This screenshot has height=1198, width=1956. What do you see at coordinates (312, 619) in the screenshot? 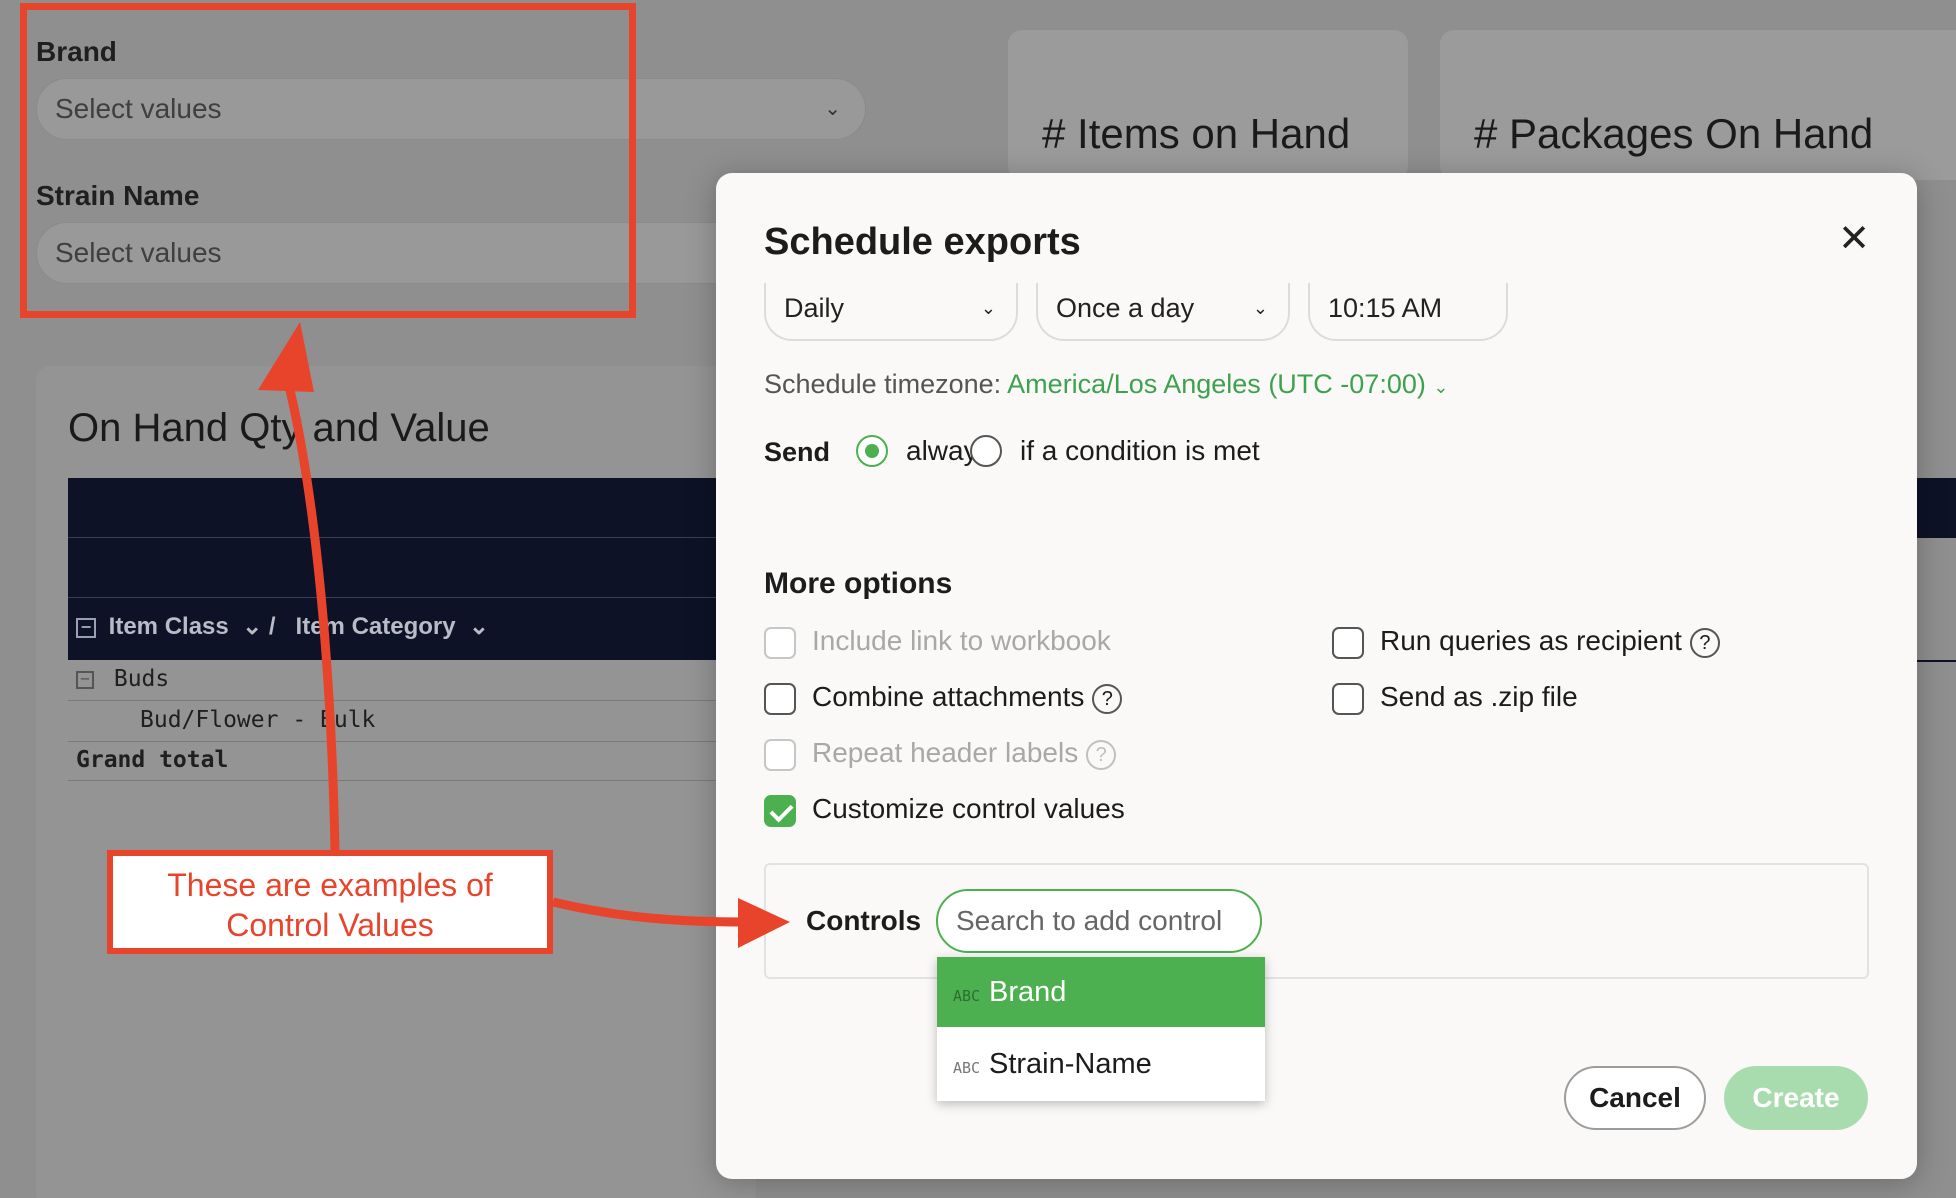
I see `arrow-up-line` at bounding box center [312, 619].